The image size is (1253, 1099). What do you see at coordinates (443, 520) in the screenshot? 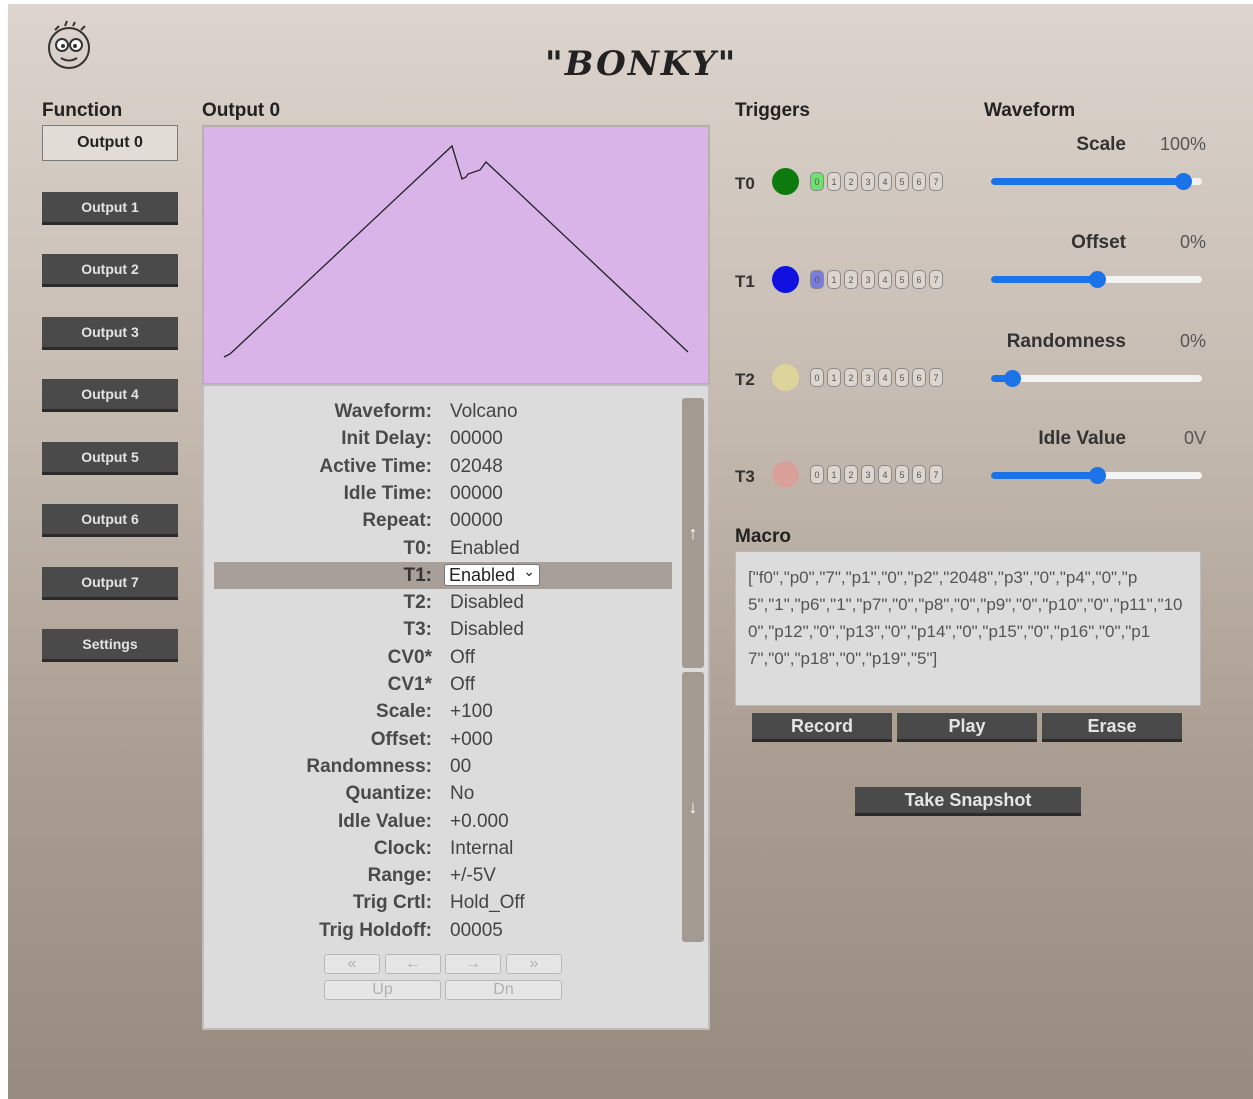
I see `param-row: Repeat: 00000` at bounding box center [443, 520].